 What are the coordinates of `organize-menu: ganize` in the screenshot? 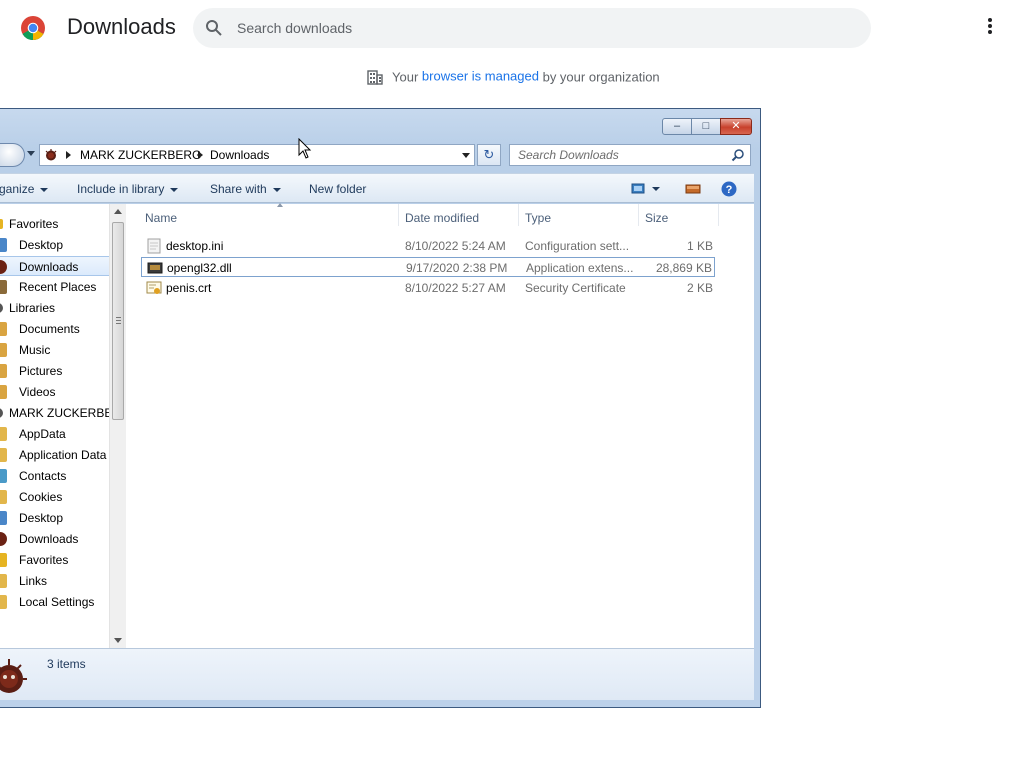 It's located at (24, 189).